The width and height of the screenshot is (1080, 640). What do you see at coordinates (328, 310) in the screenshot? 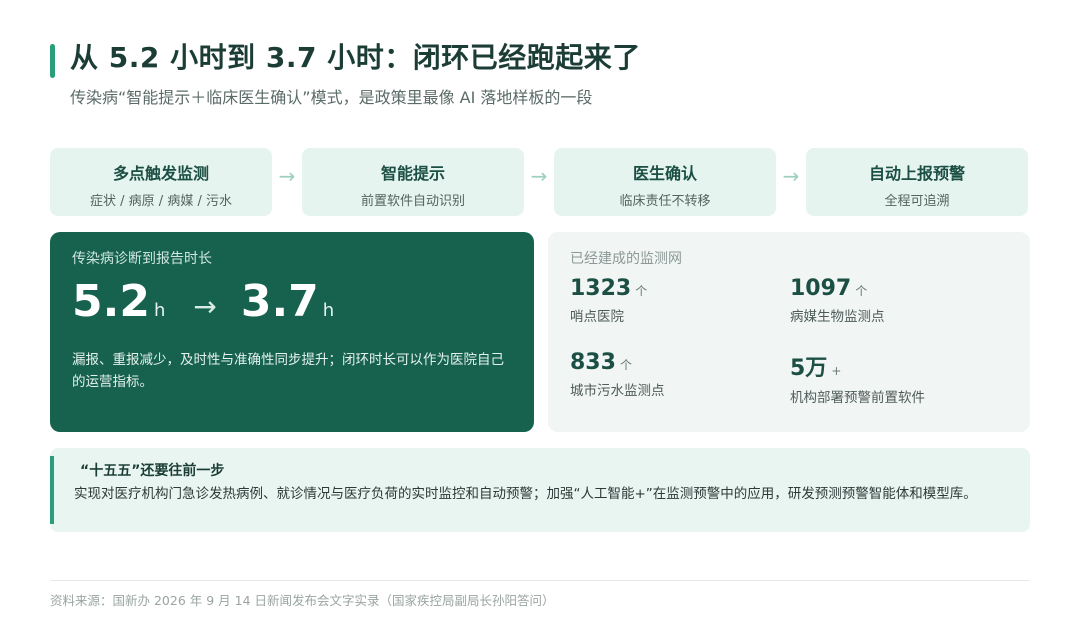
I see `metric-after-unit: h` at bounding box center [328, 310].